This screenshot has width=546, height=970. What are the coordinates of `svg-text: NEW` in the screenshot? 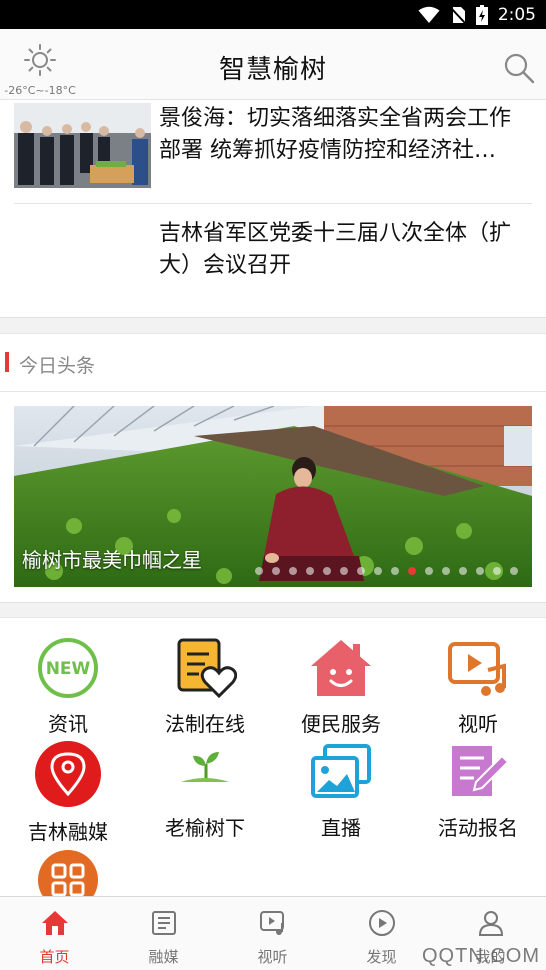 It's located at (68, 669).